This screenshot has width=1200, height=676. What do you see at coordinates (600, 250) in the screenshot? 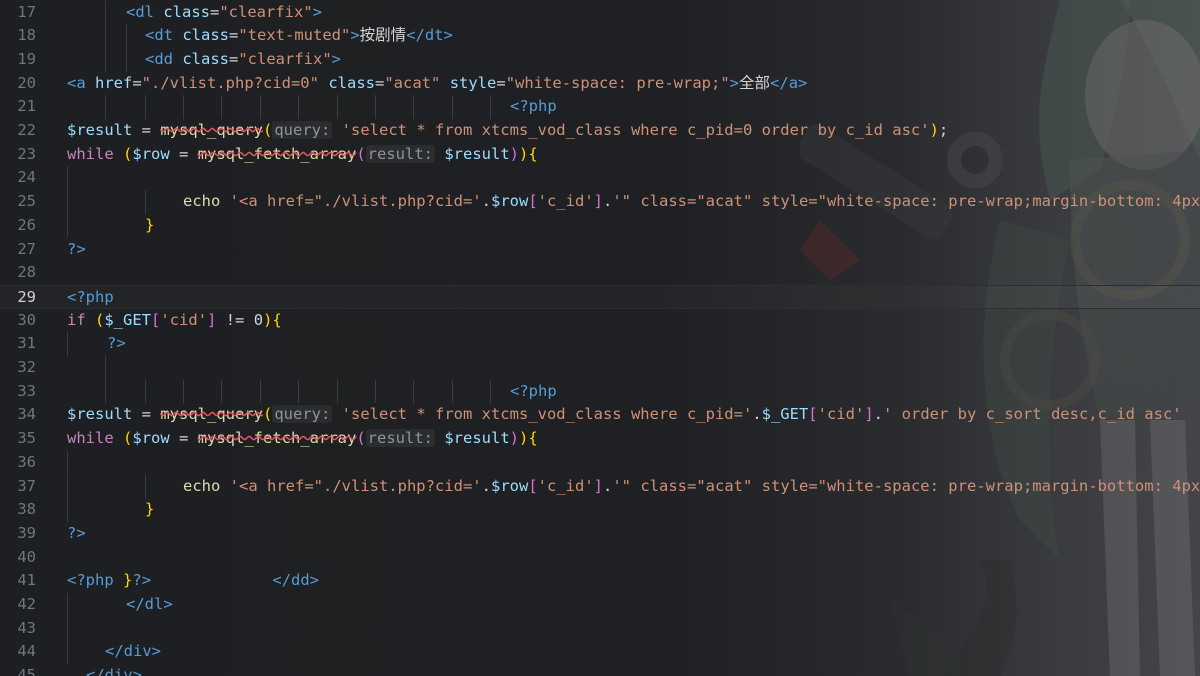
I see `code-line: 27 ?>` at bounding box center [600, 250].